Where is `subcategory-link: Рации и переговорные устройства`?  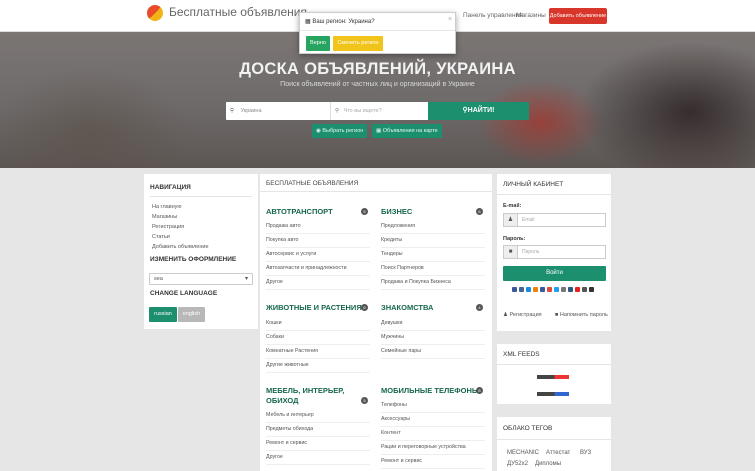 subcategory-link: Рации и переговорные устройства is located at coordinates (433, 448).